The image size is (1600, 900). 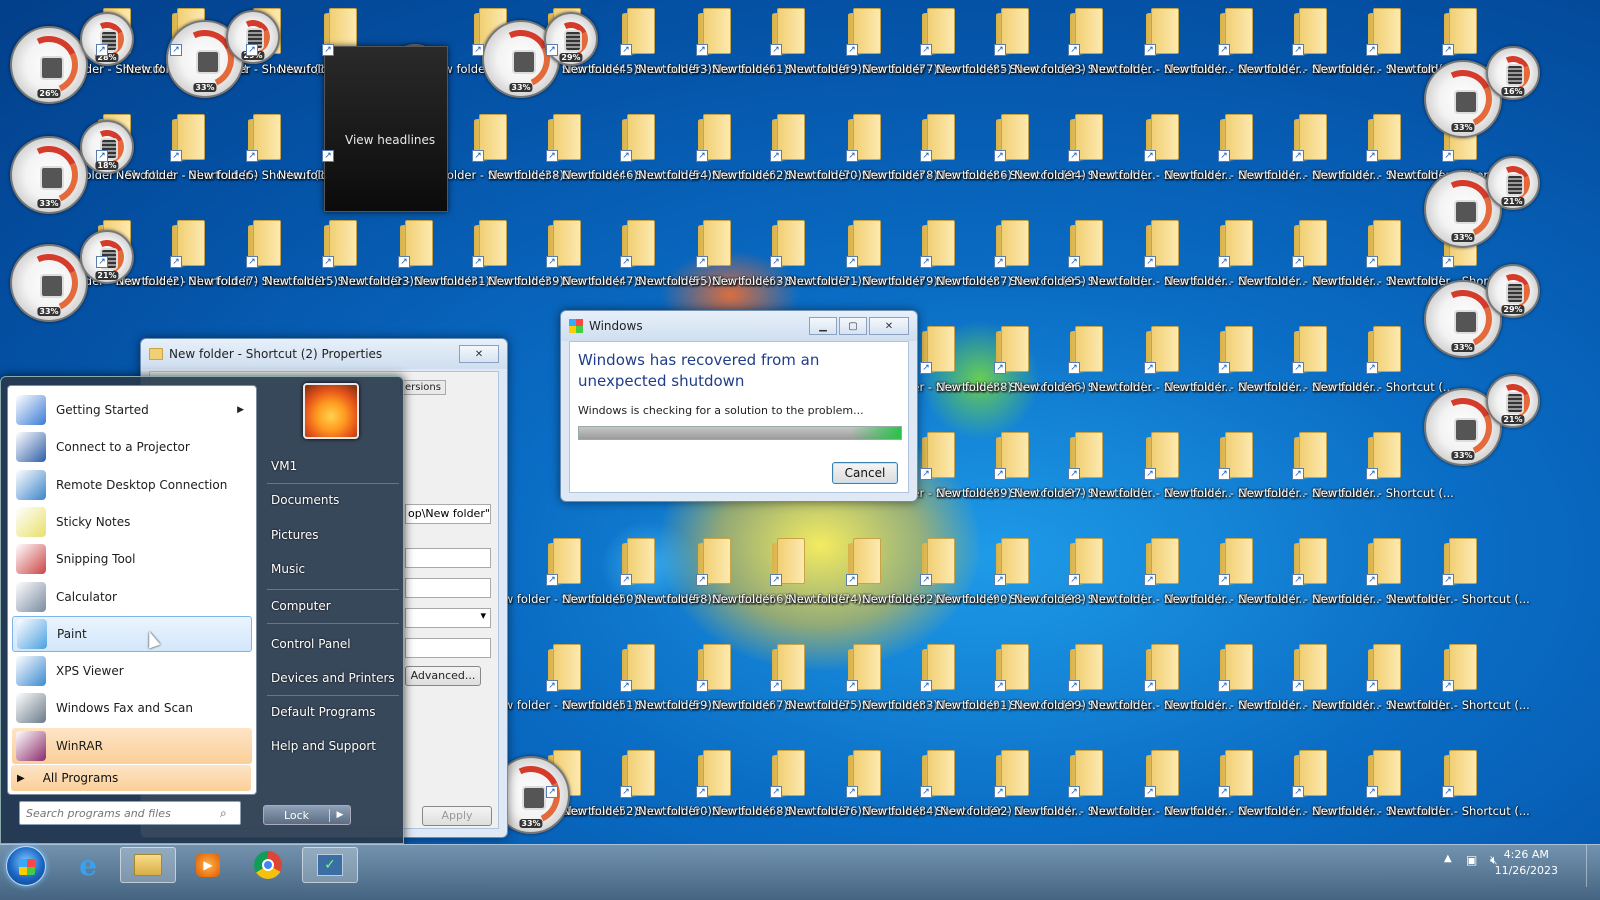 I want to click on start-link-help-and-support: Help and Support, so click(x=323, y=746).